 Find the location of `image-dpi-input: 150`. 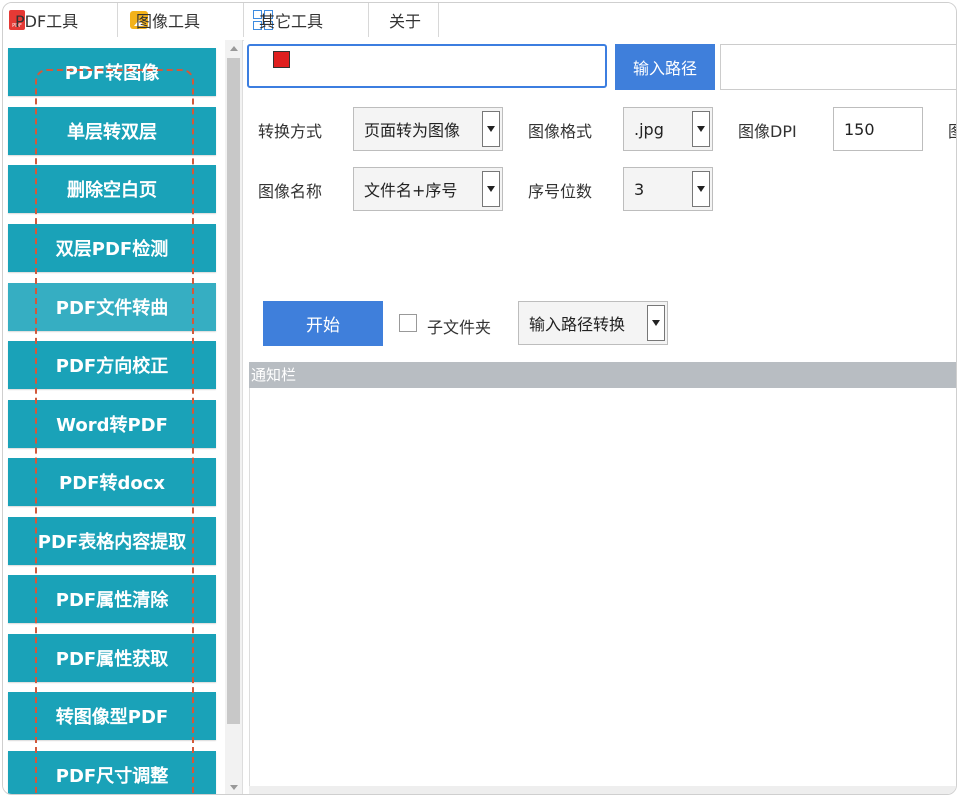

image-dpi-input: 150 is located at coordinates (878, 129).